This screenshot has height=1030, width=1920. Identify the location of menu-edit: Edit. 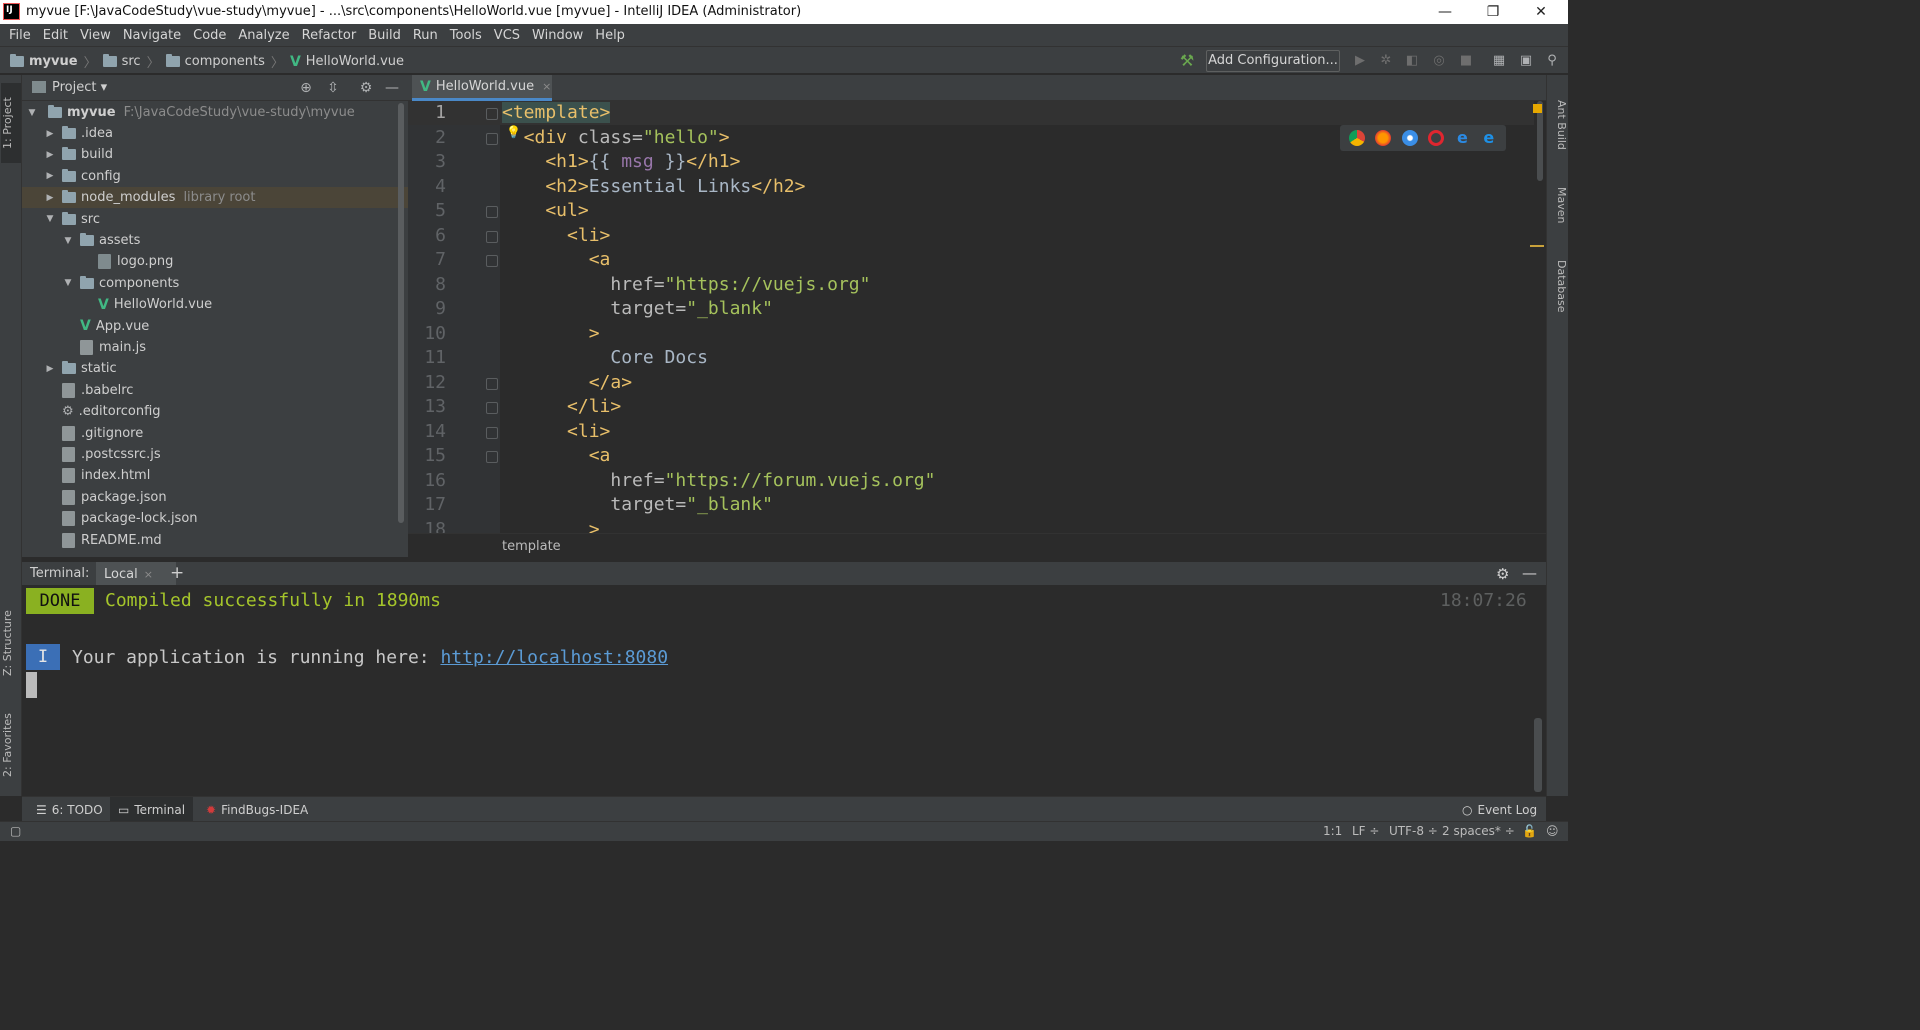
(55, 35).